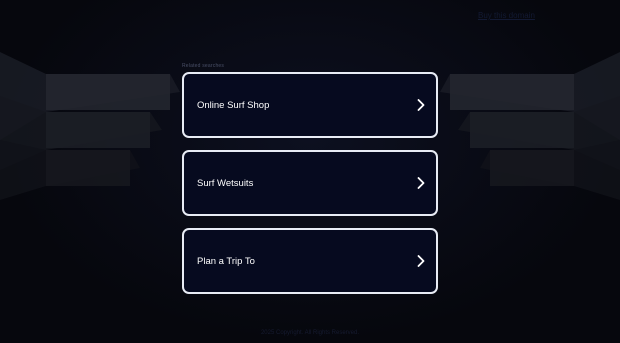 This screenshot has width=620, height=343. Describe the element at coordinates (203, 66) in the screenshot. I see `related-searches-label: Related searches` at that location.